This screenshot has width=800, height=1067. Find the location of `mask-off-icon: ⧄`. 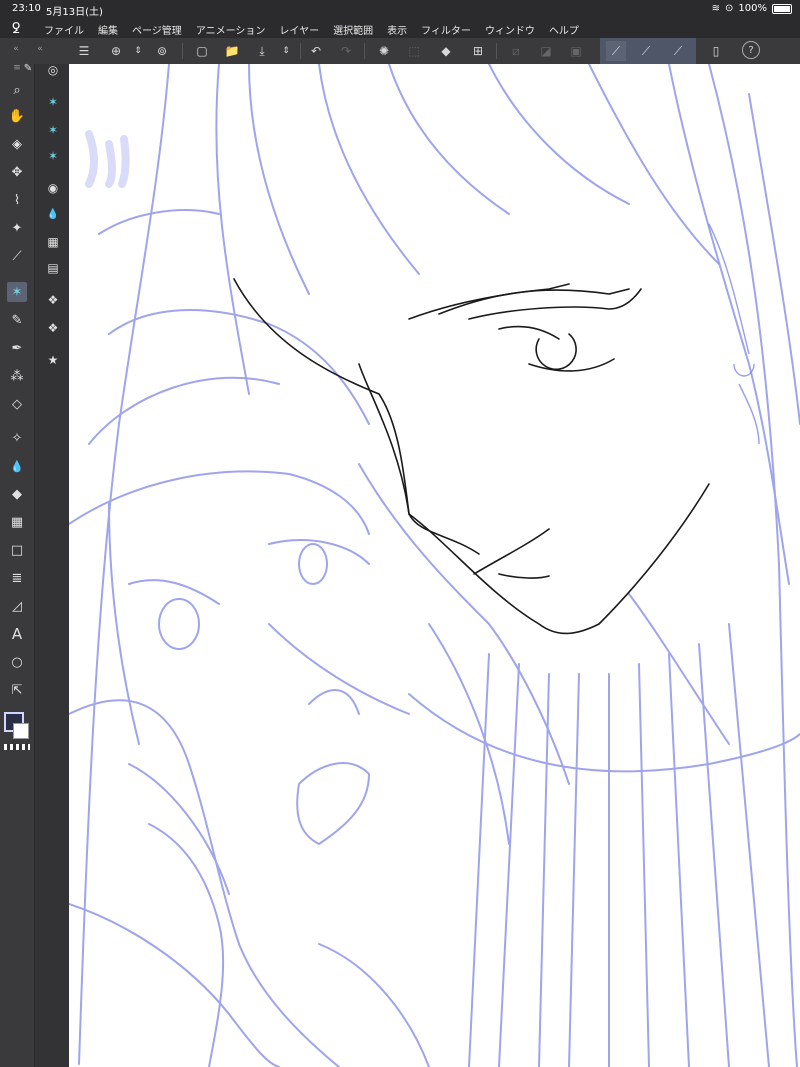

mask-off-icon: ⧄ is located at coordinates (516, 51).